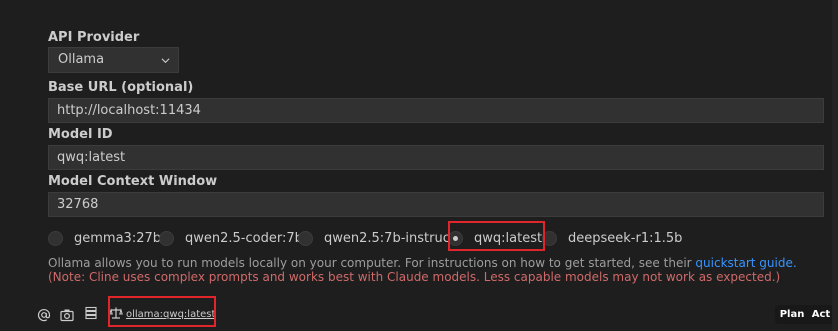  I want to click on api-provider-select: Ollama, so click(113, 60).